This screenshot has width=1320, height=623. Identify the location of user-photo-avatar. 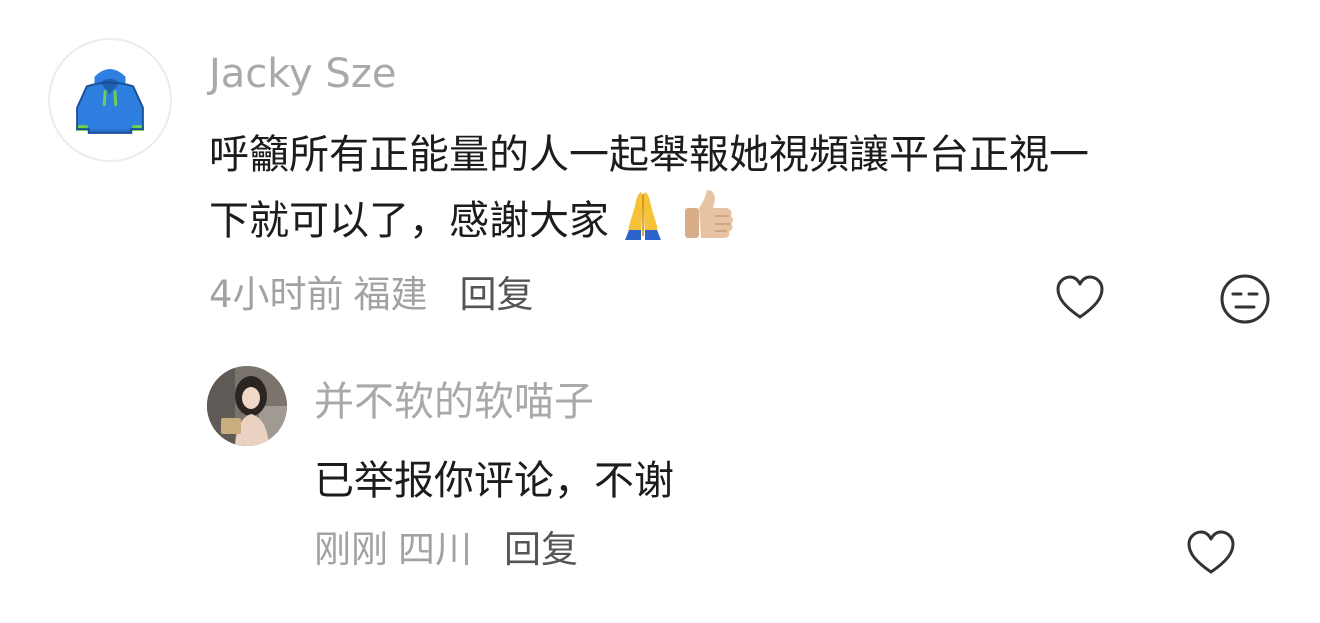
(247, 406).